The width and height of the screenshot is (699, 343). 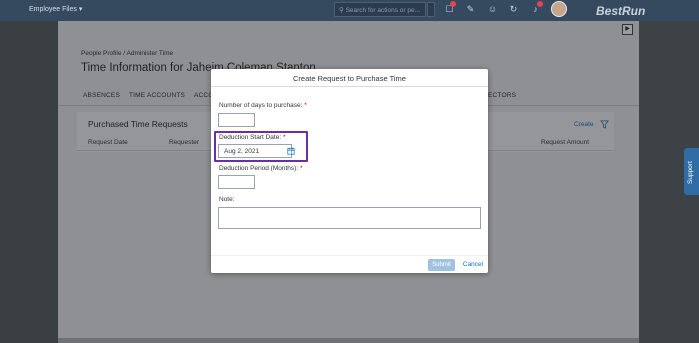 What do you see at coordinates (236, 120) in the screenshot?
I see `days-to-purchase-input` at bounding box center [236, 120].